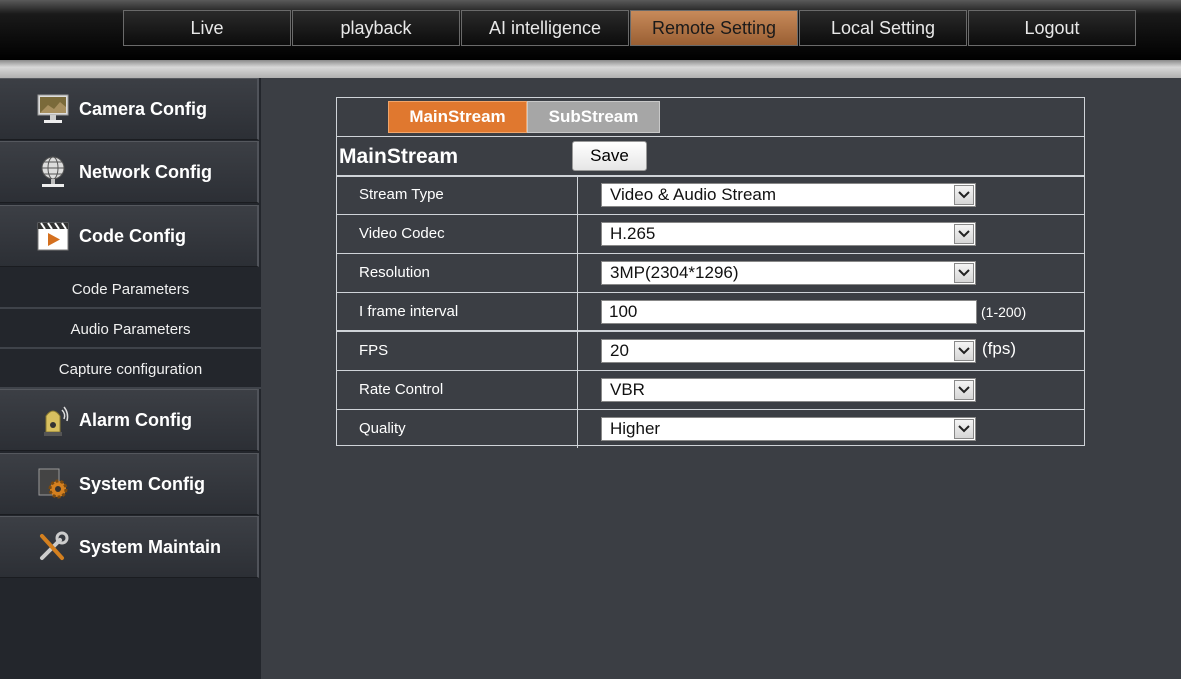 Image resolution: width=1181 pixels, height=679 pixels. I want to click on wrench-screwdriver-icon, so click(53, 547).